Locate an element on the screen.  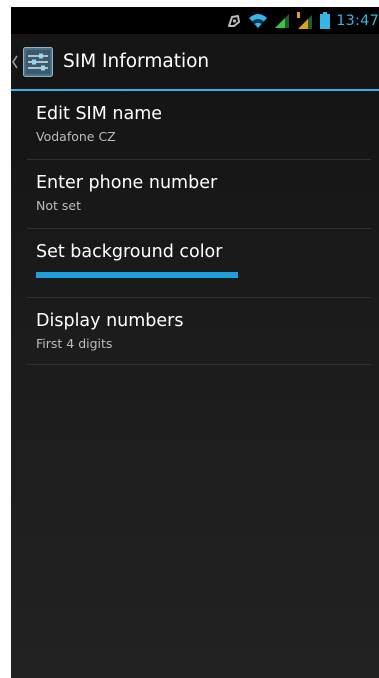
battery-icon is located at coordinates (325, 20).